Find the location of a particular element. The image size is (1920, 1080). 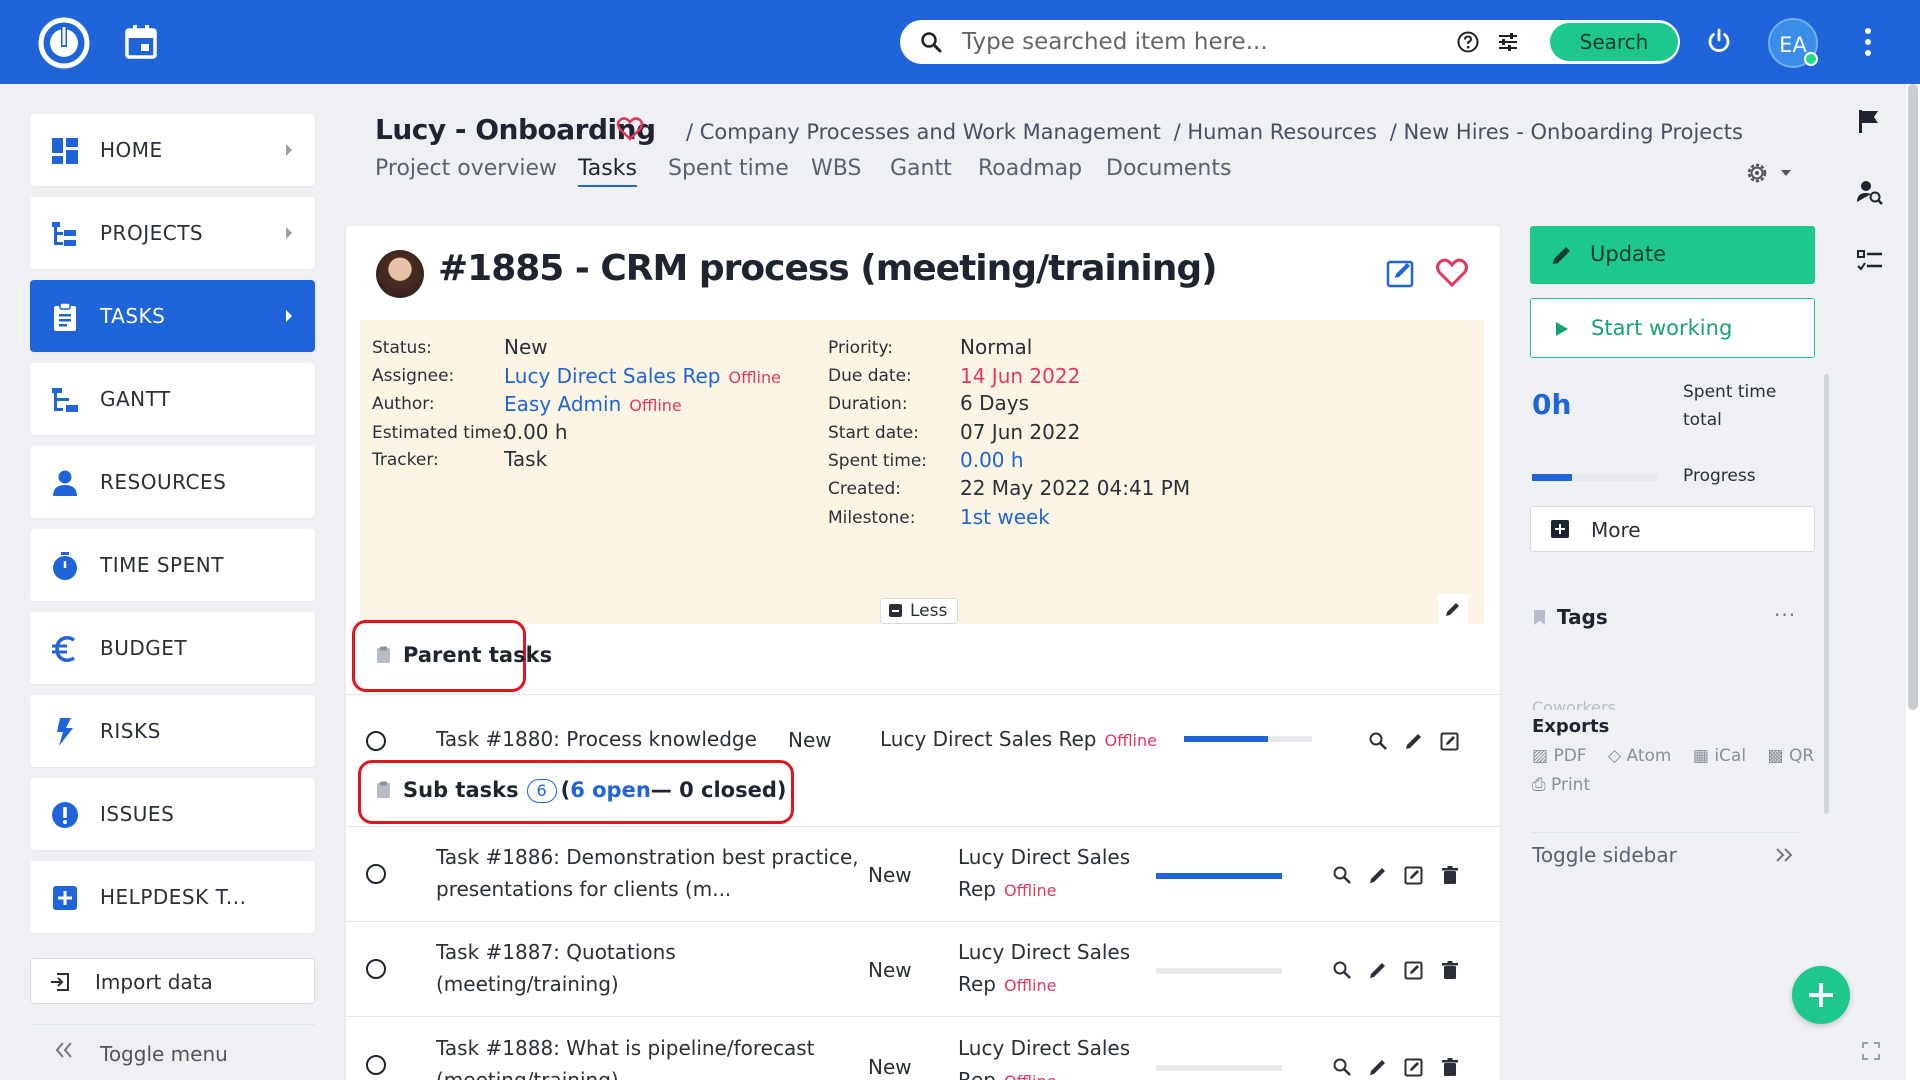

attr-spent-time: 0.00 h is located at coordinates (992, 460).